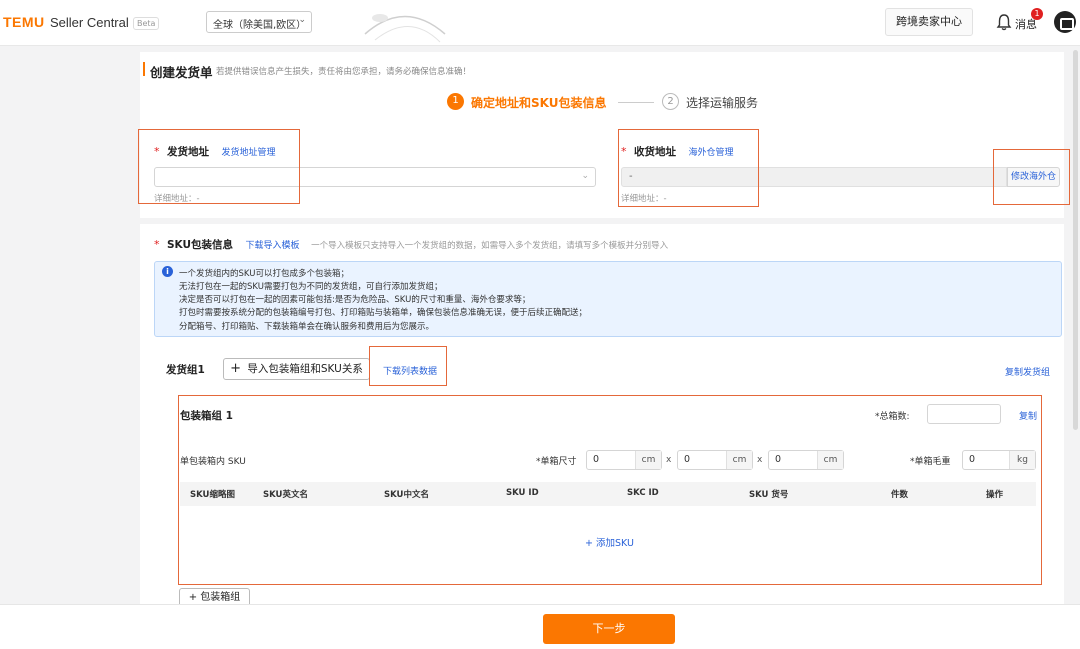 This screenshot has width=1080, height=649. What do you see at coordinates (636, 102) in the screenshot?
I see `step-connector` at bounding box center [636, 102].